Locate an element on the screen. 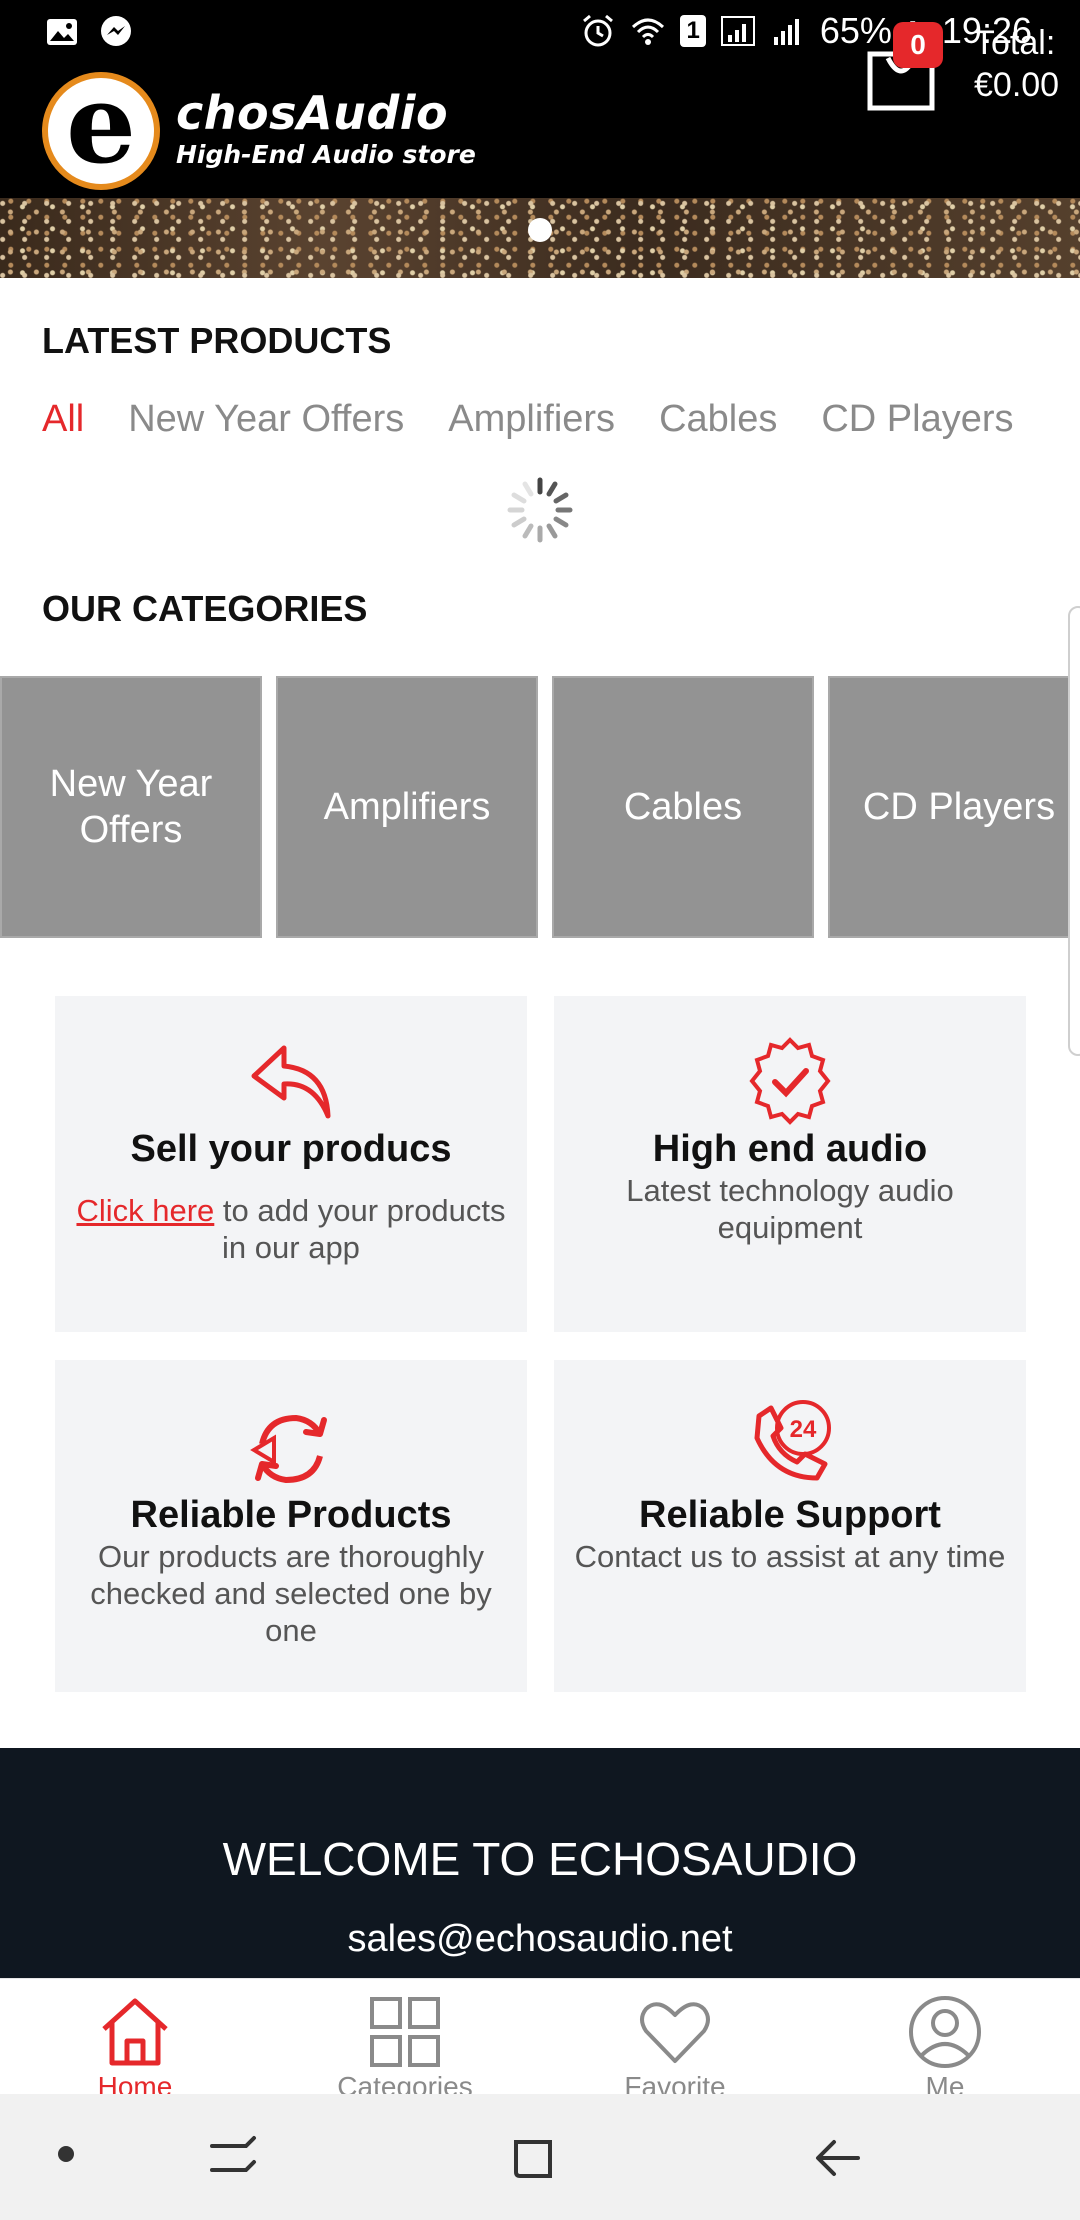  tab-cables: Cables is located at coordinates (718, 419).